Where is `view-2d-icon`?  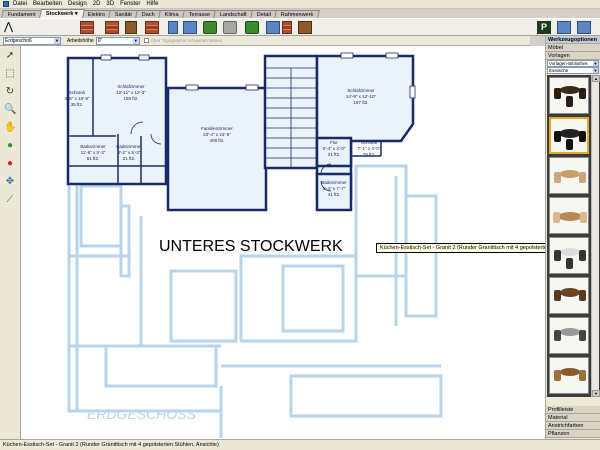
view-2d-icon is located at coordinates (564, 27).